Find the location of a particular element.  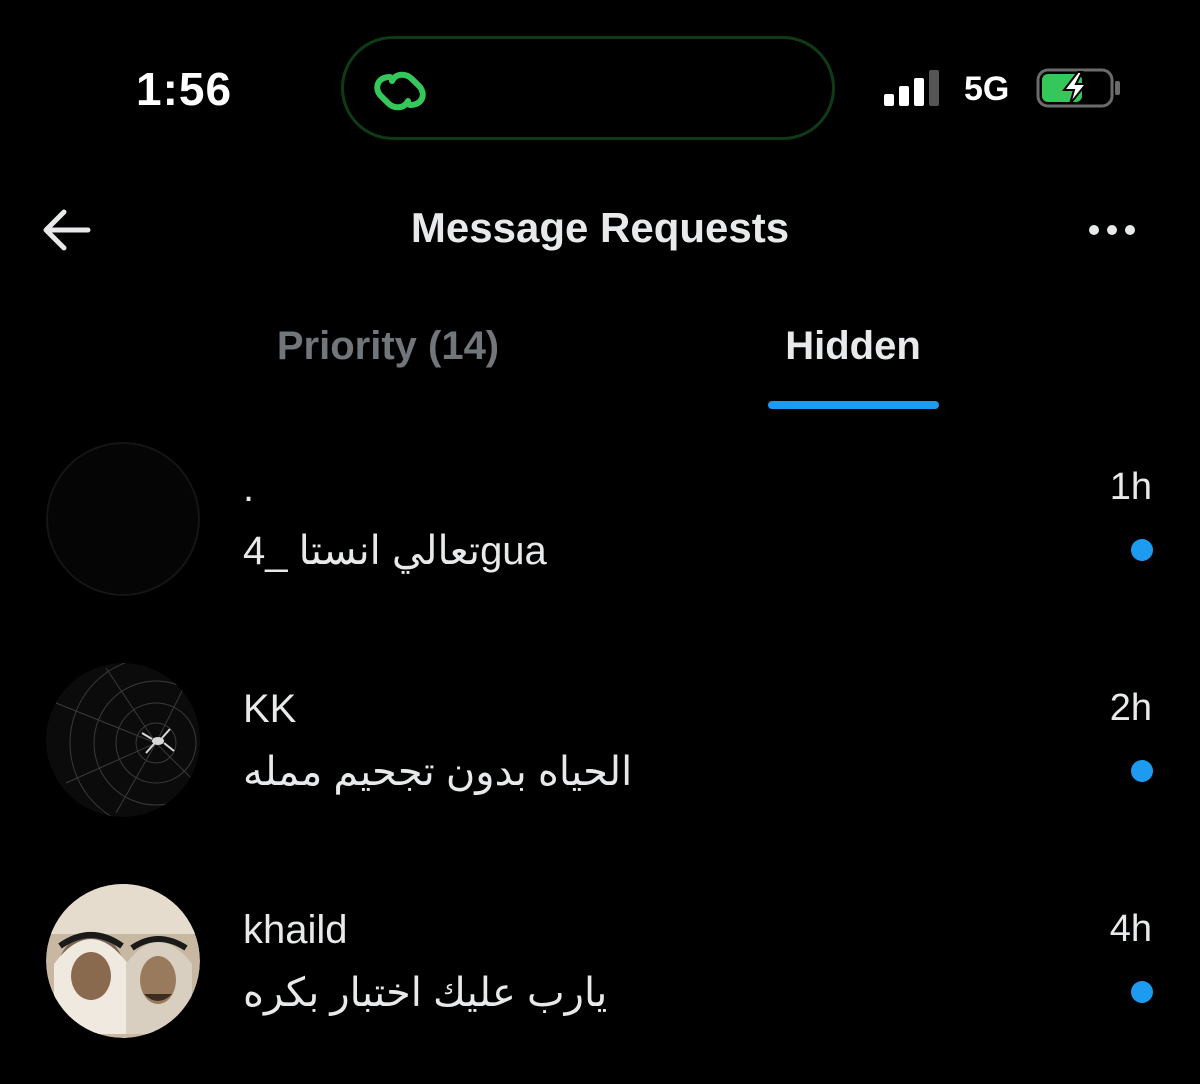

tab-selected-indicator is located at coordinates (853, 405).